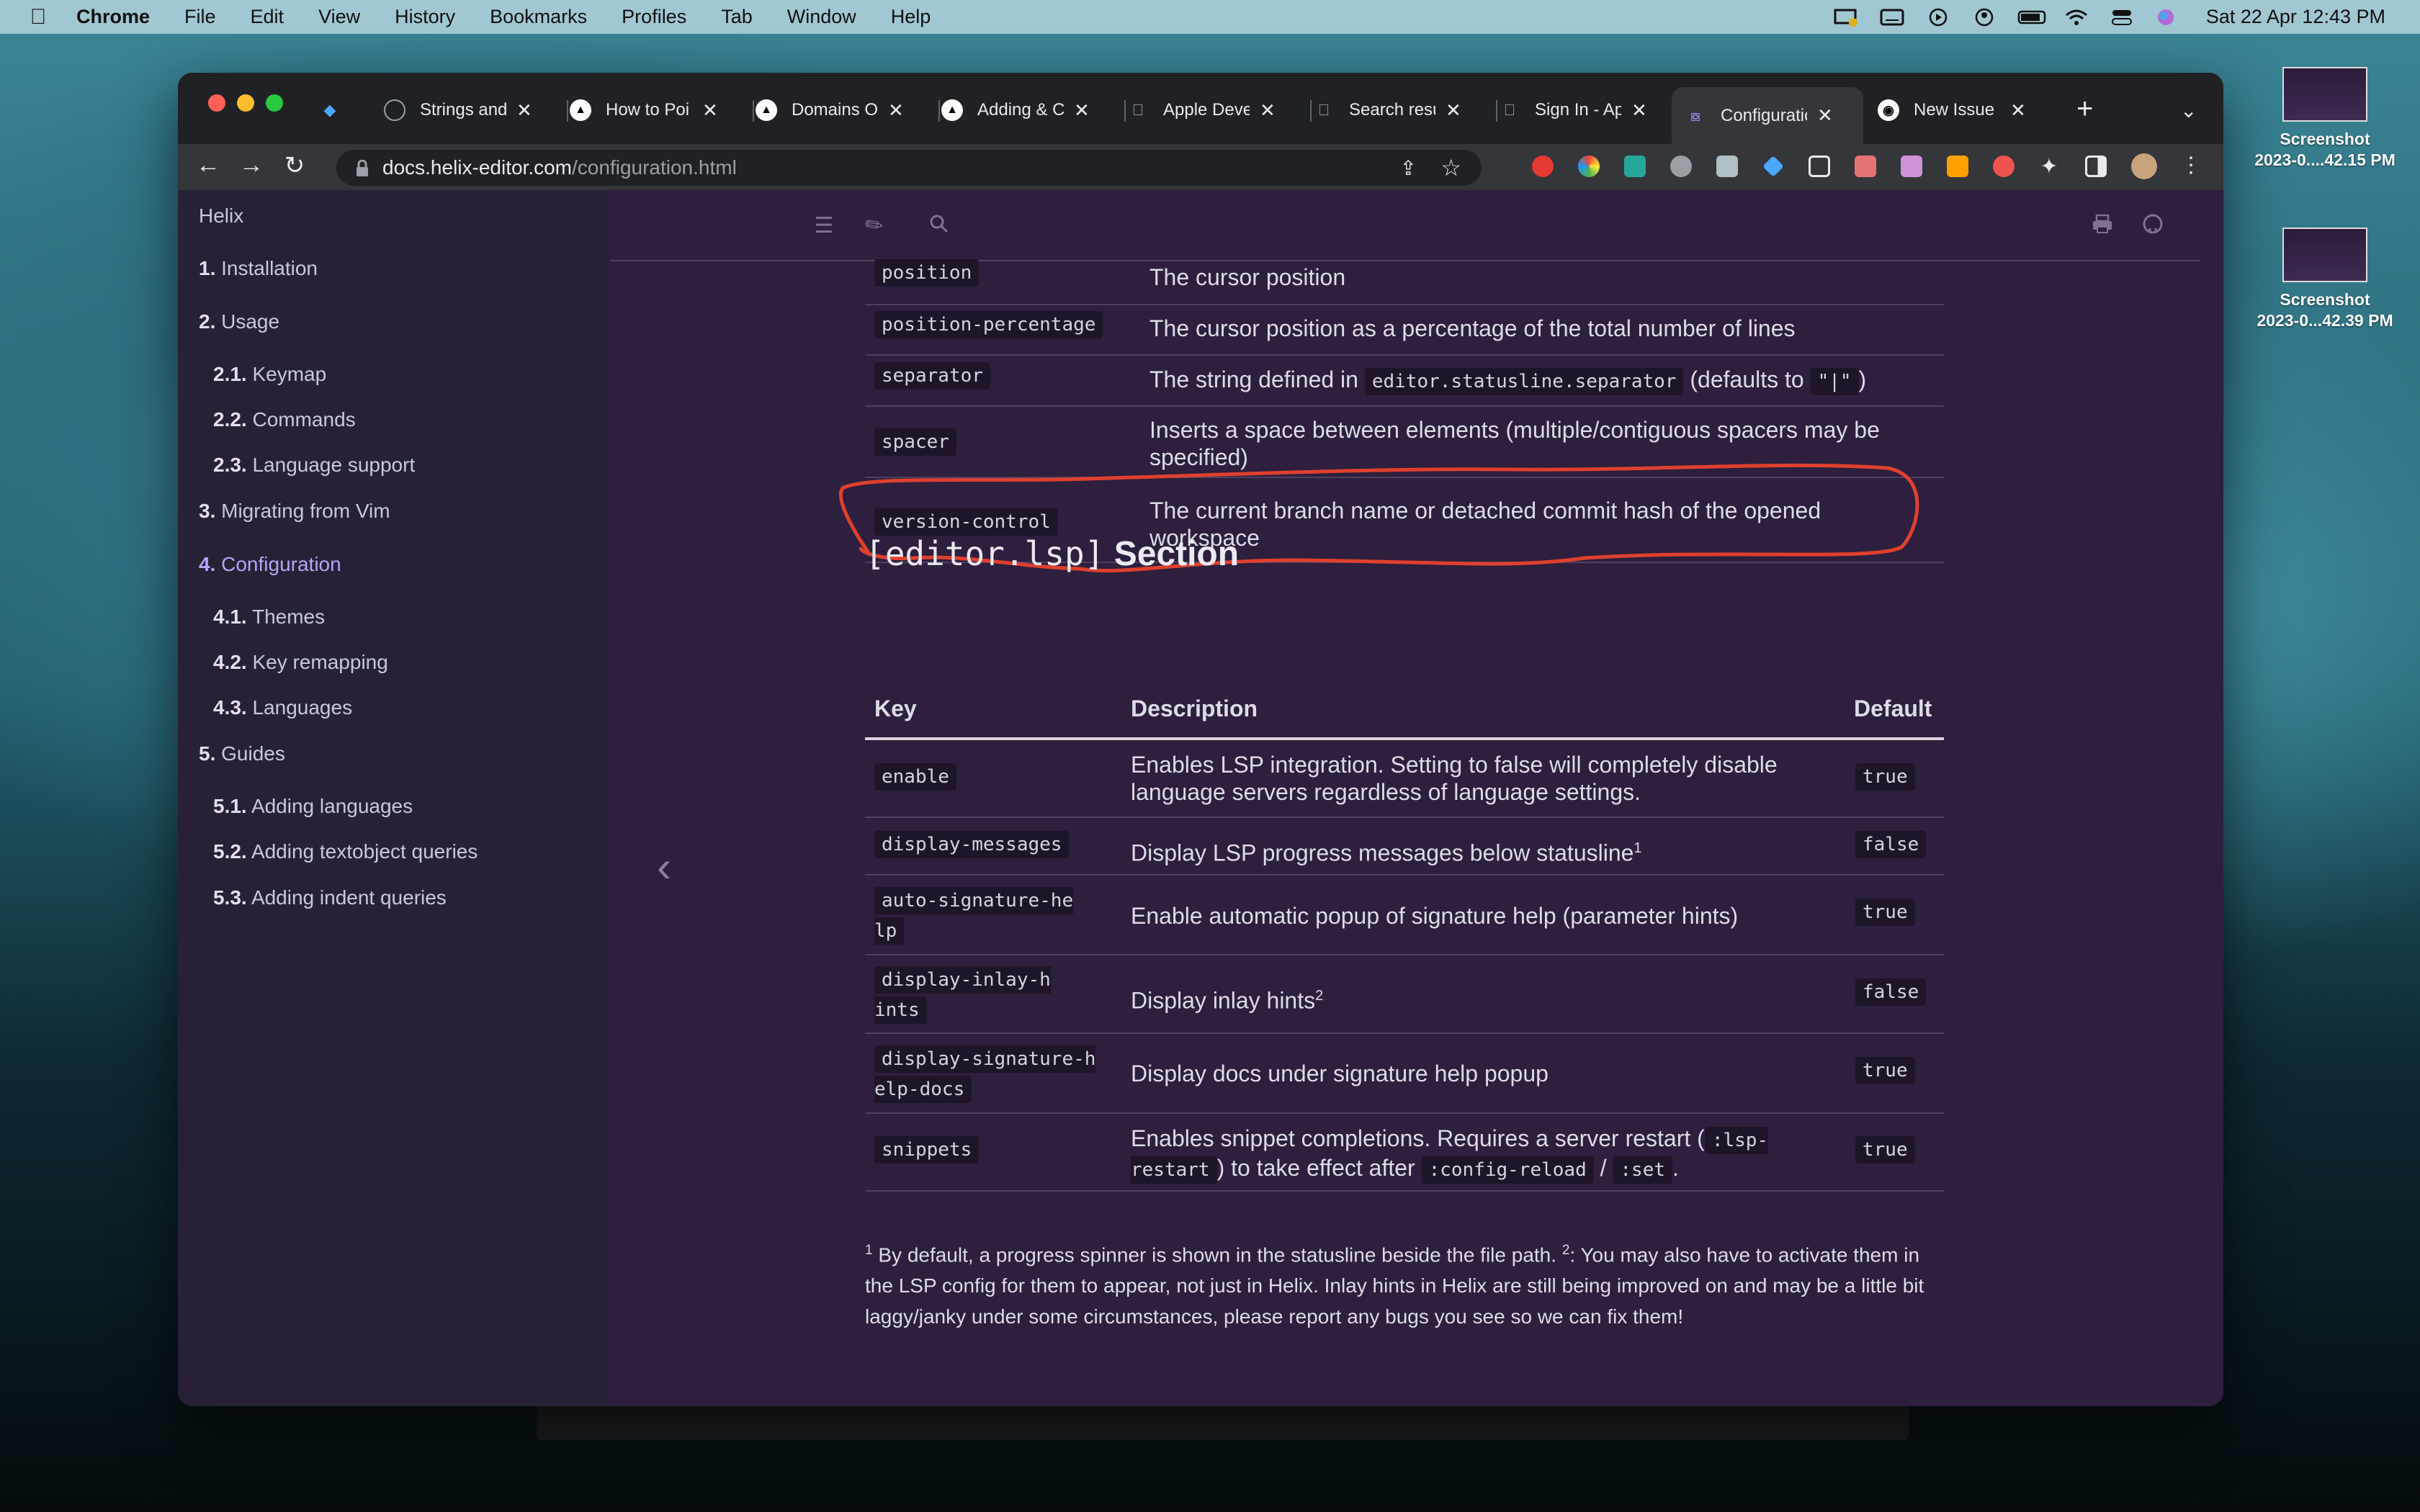 The height and width of the screenshot is (1512, 2420). What do you see at coordinates (848, 110) in the screenshot?
I see `tab-domains: ▲ Domains O ✕` at bounding box center [848, 110].